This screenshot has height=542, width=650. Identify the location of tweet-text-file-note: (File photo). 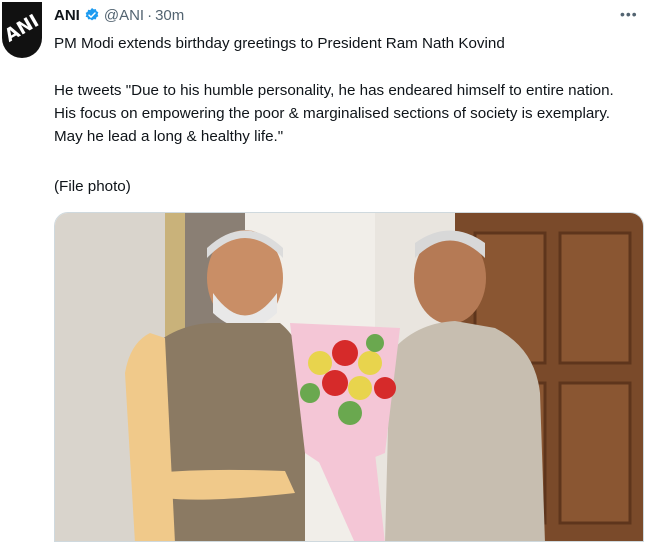
(92, 186).